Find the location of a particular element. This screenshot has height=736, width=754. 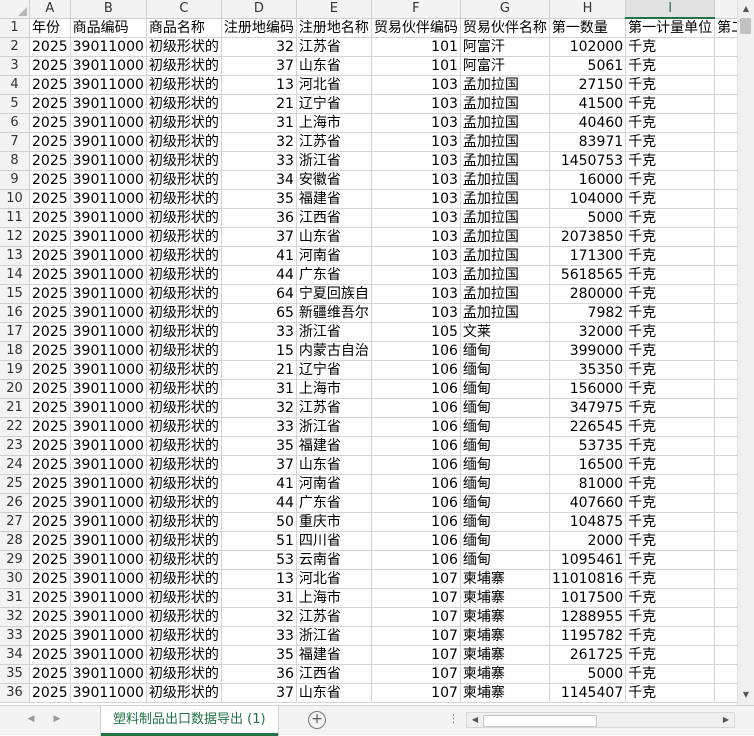

cell-h: 7982 is located at coordinates (588, 313).